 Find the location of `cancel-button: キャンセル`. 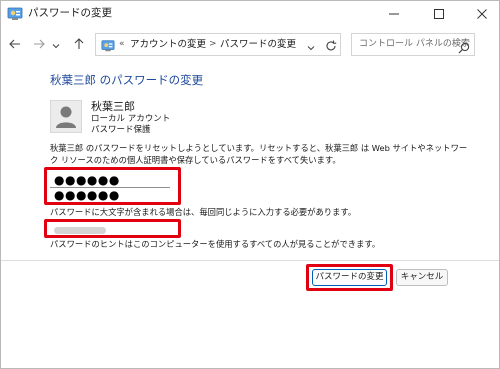

cancel-button: キャンセル is located at coordinates (422, 277).